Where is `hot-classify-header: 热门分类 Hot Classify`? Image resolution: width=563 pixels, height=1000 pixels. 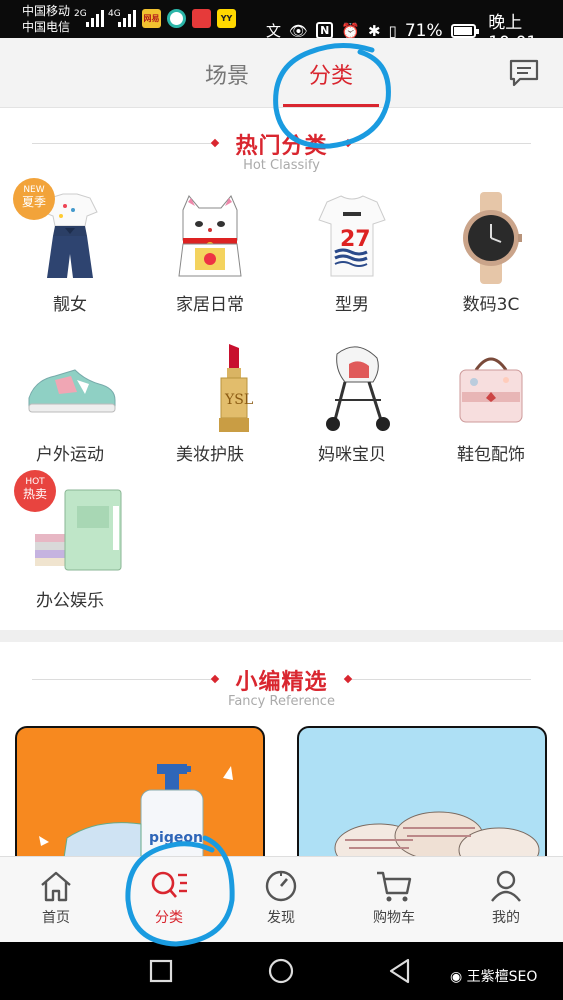 hot-classify-header: 热门分类 Hot Classify is located at coordinates (281, 150).